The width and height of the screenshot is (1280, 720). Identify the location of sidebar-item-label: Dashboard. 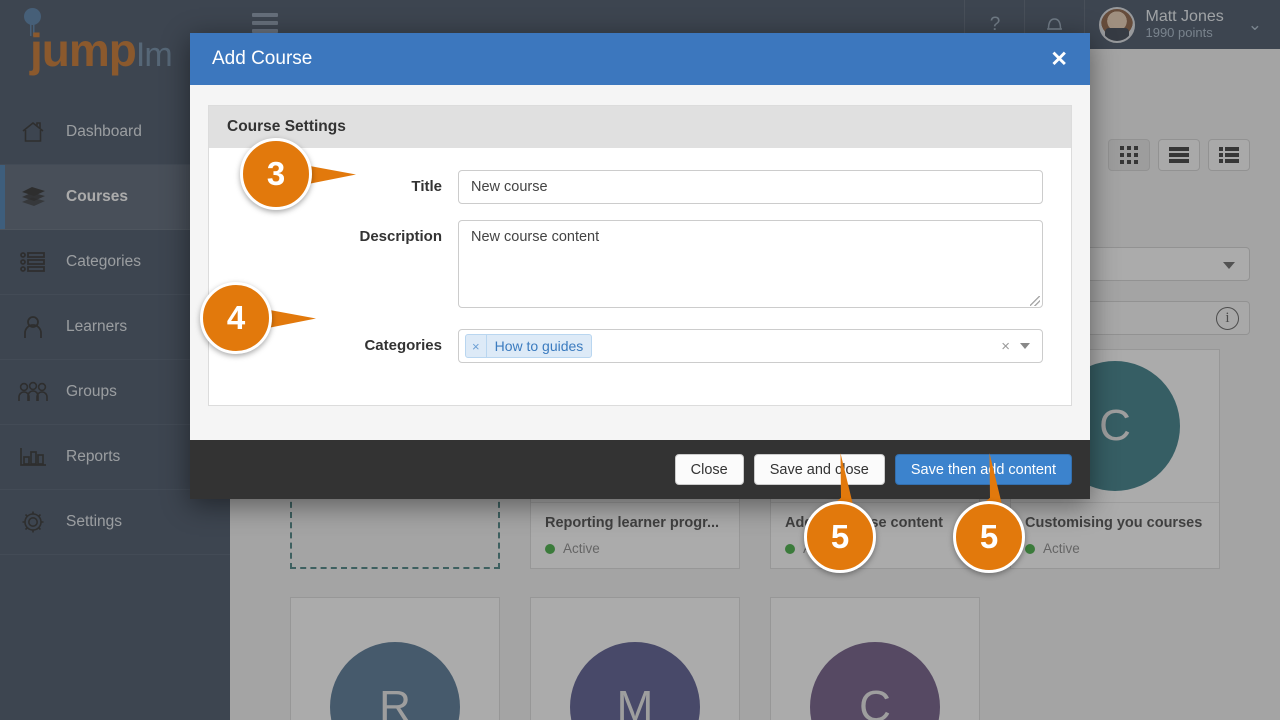
(104, 131).